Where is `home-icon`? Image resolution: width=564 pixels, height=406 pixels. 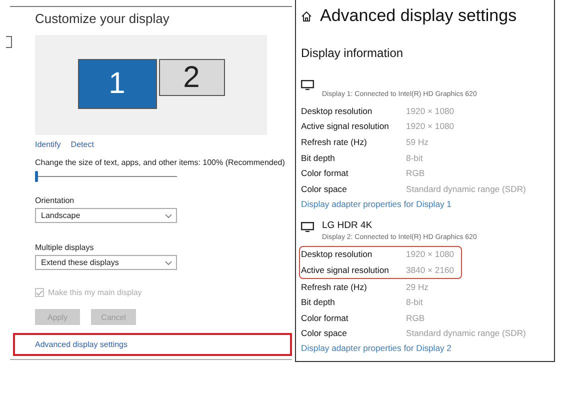
home-icon is located at coordinates (306, 16).